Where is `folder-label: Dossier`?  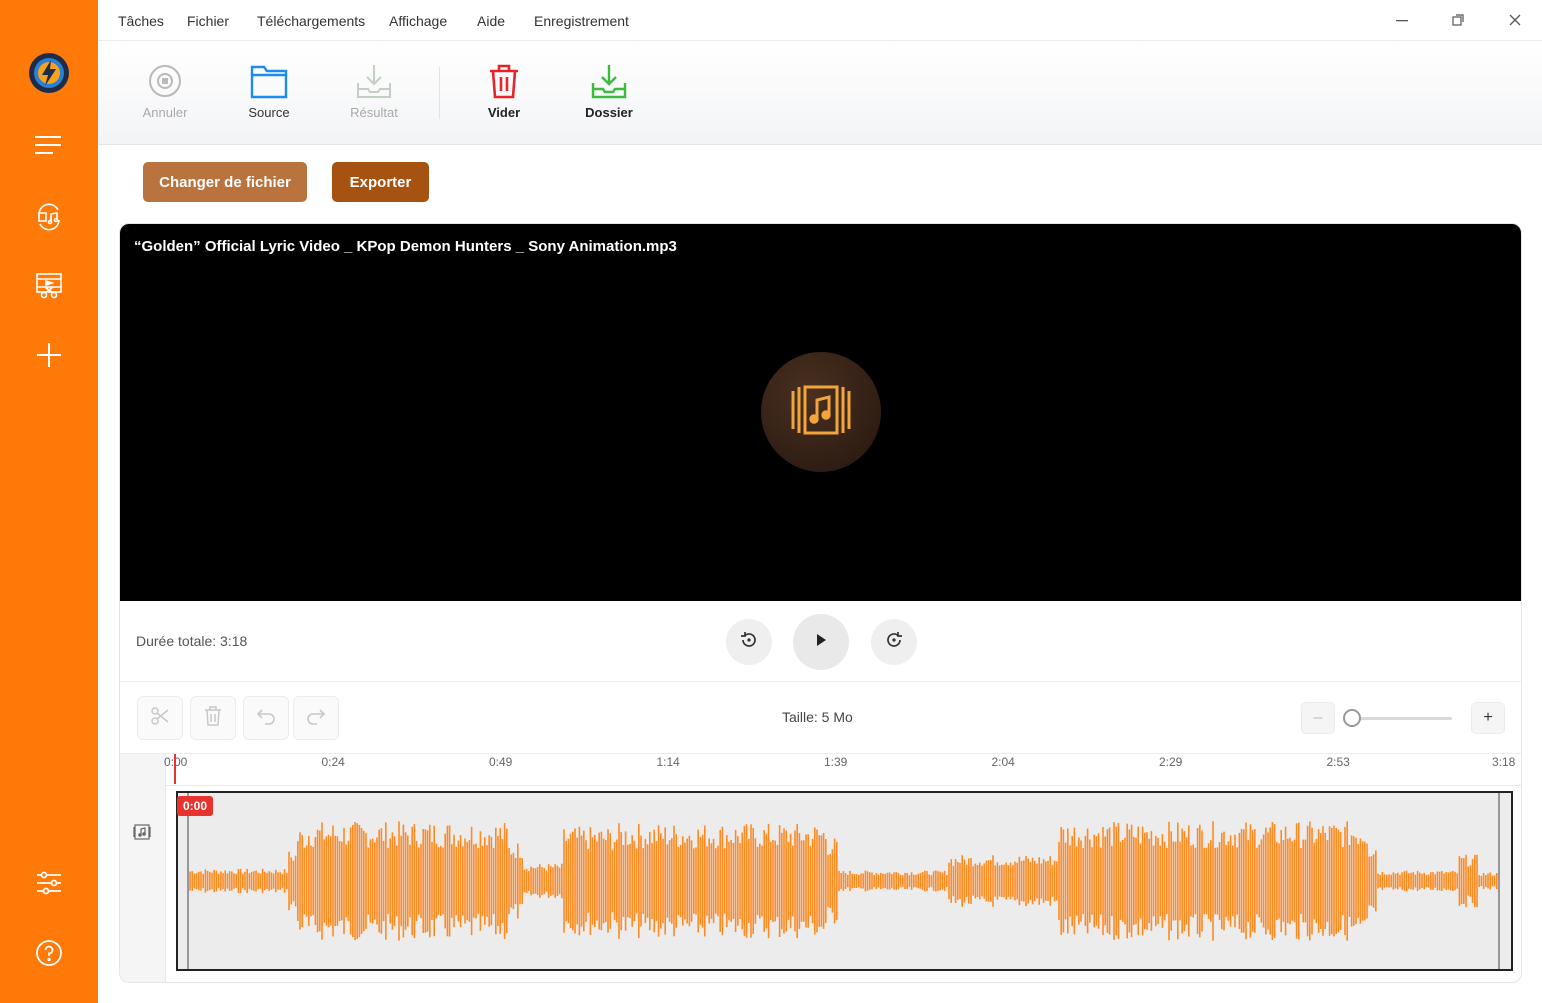
folder-label: Dossier is located at coordinates (609, 112).